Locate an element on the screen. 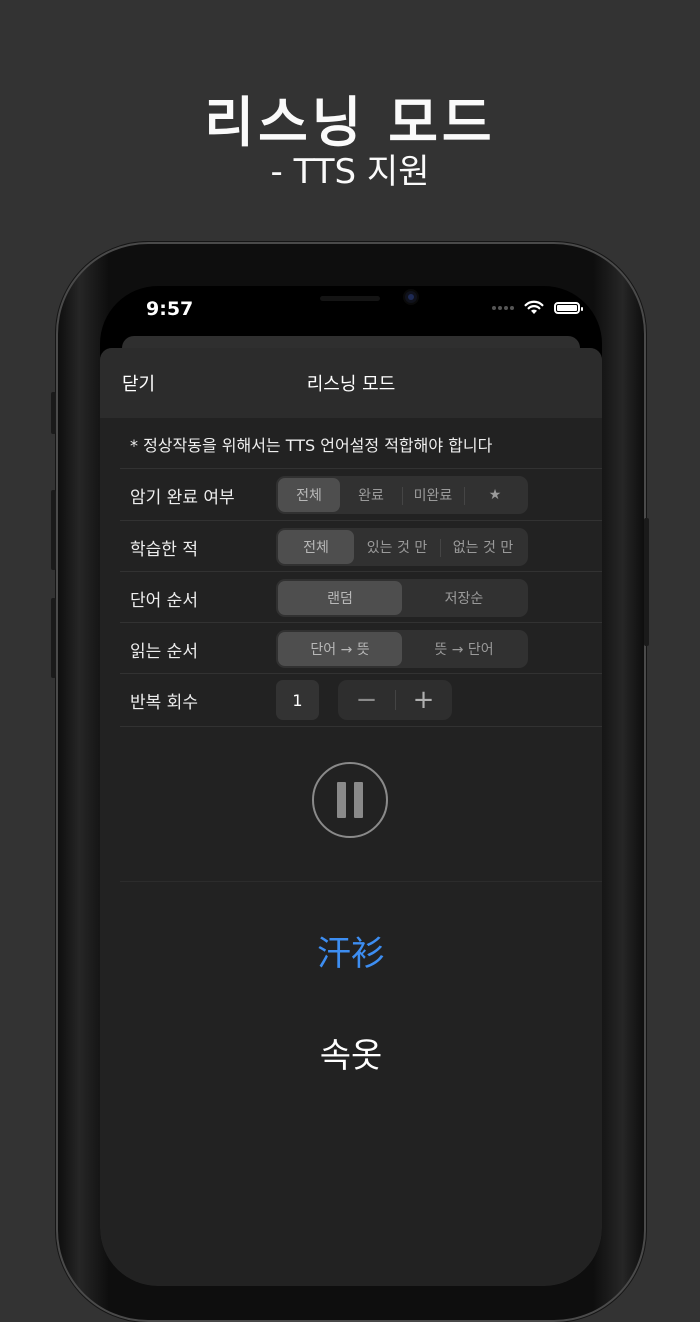 This screenshot has width=700, height=1322. segment-option: 완료 is located at coordinates (371, 495).